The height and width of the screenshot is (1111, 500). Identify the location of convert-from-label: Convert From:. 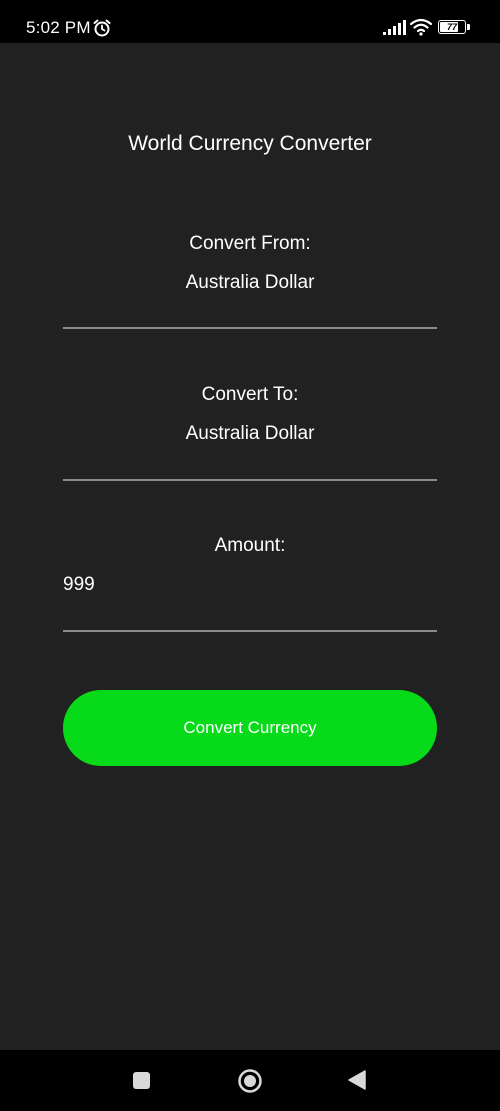
(250, 243).